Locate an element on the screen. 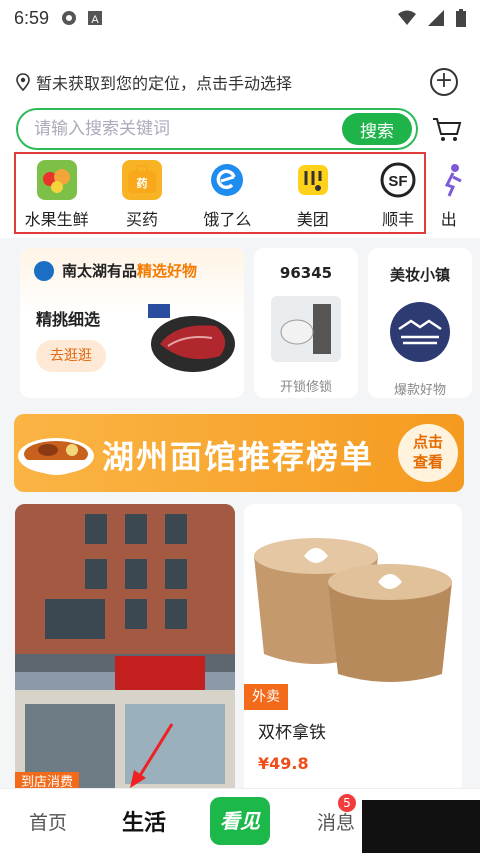 The width and height of the screenshot is (480, 853). tag-delivery: 外卖 is located at coordinates (266, 697).